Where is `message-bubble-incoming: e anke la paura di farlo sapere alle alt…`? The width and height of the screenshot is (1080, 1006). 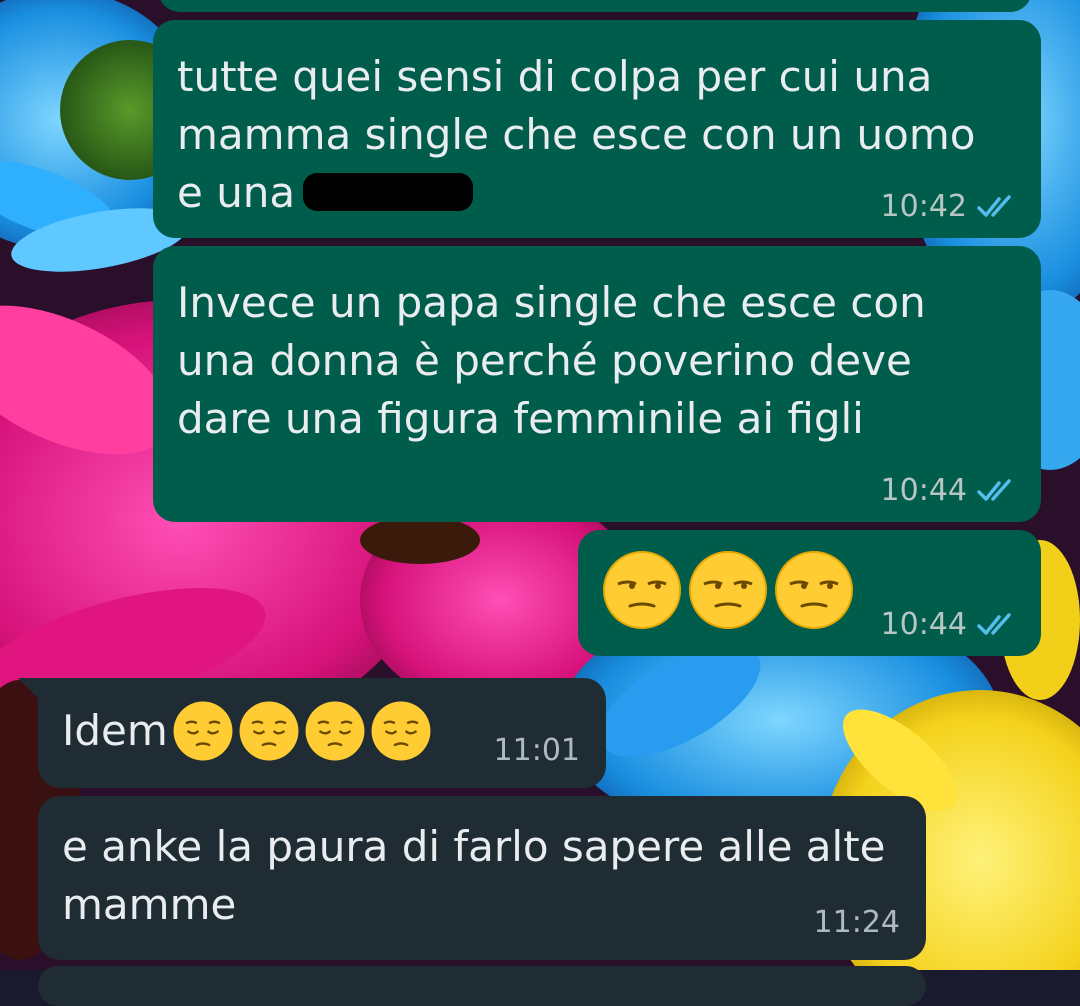 message-bubble-incoming: e anke la paura di farlo sapere alle alt… is located at coordinates (482, 878).